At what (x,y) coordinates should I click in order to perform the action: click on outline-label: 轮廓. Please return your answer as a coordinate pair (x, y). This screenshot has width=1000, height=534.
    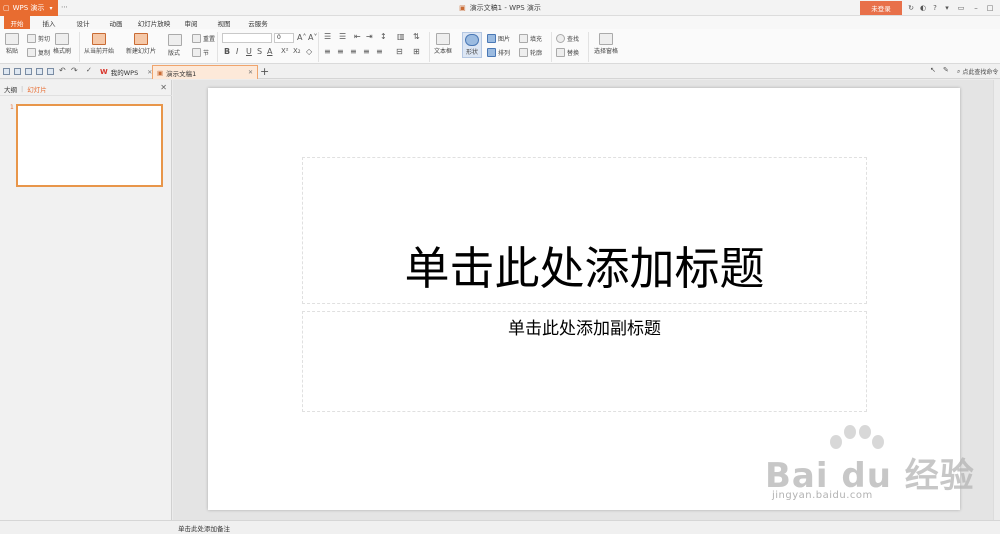
    Looking at the image, I should click on (536, 53).